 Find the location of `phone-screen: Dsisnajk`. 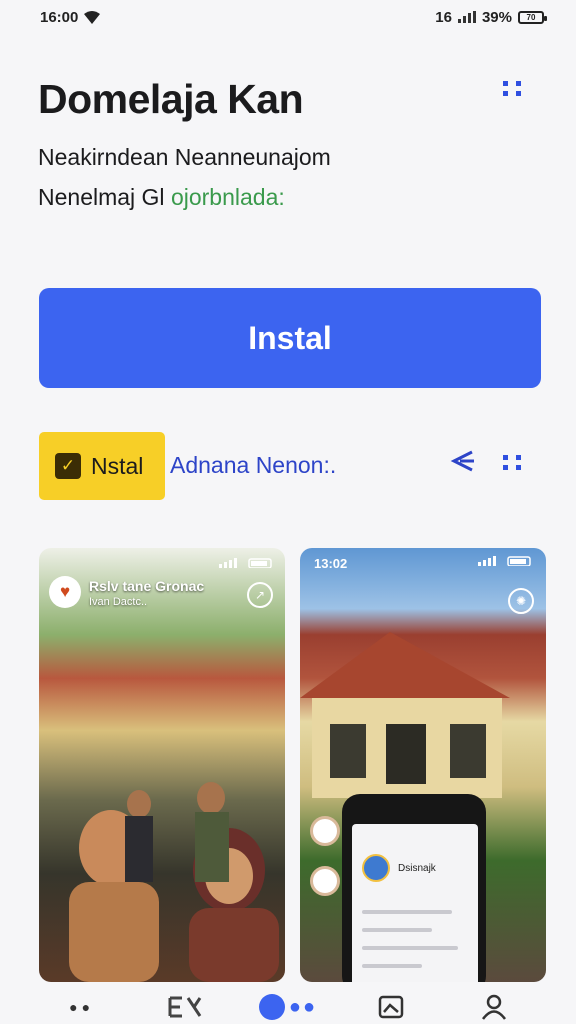

phone-screen: Dsisnajk is located at coordinates (415, 903).